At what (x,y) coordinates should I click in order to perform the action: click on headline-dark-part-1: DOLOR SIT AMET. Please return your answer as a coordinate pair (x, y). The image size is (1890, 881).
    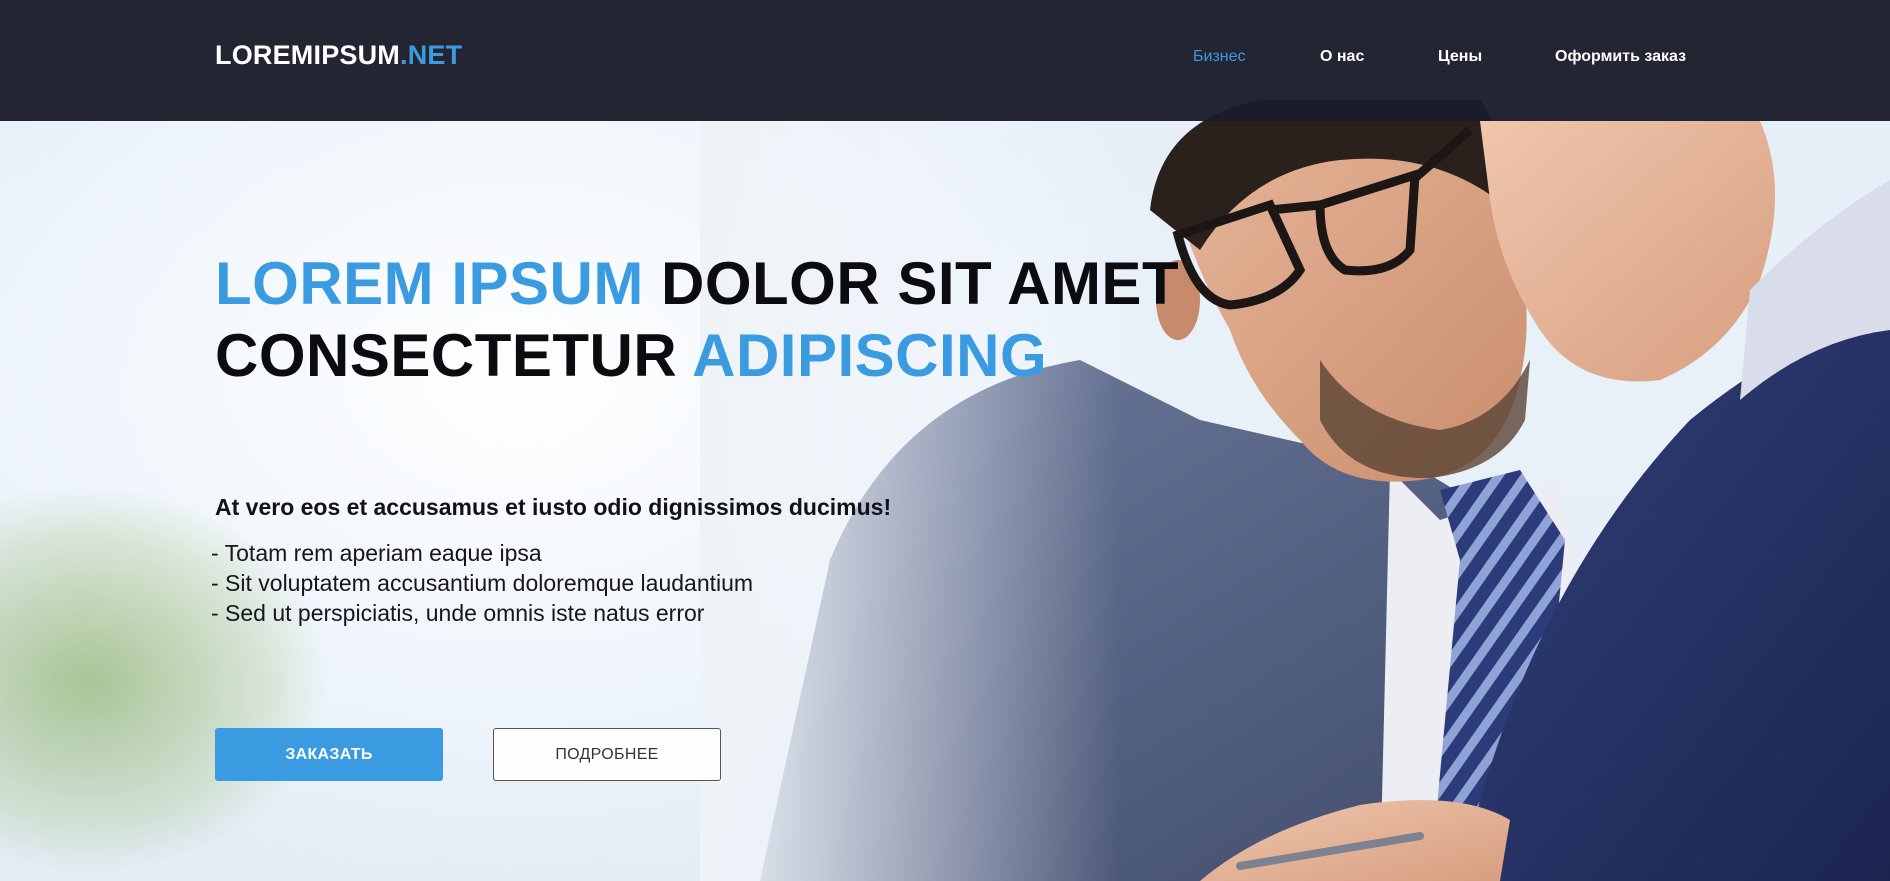
    Looking at the image, I should click on (911, 283).